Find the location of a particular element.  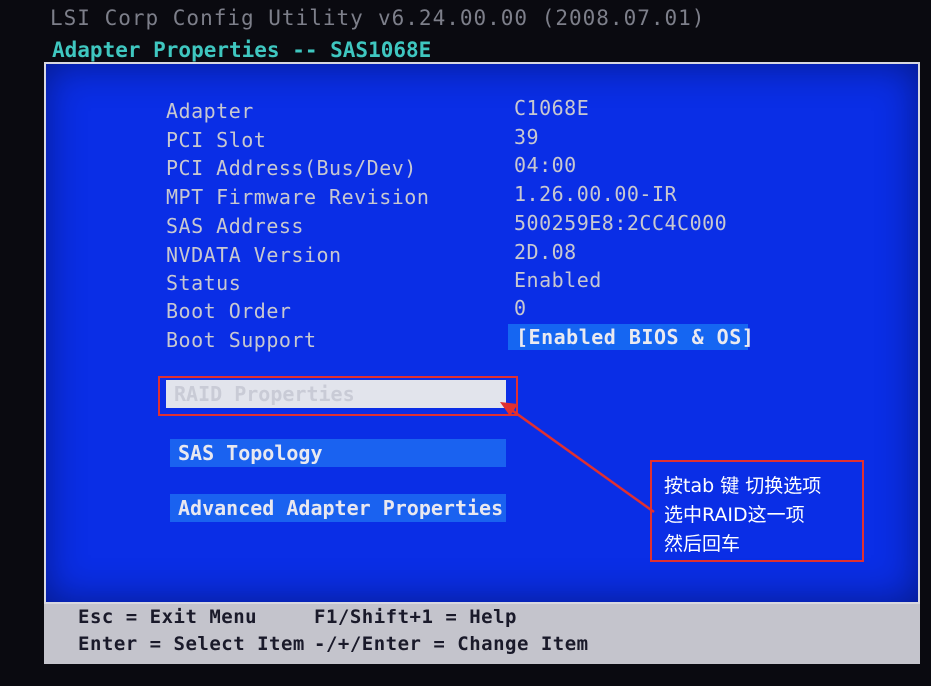

annotation-line-1: 按tab 键 切换选项 is located at coordinates (743, 486).